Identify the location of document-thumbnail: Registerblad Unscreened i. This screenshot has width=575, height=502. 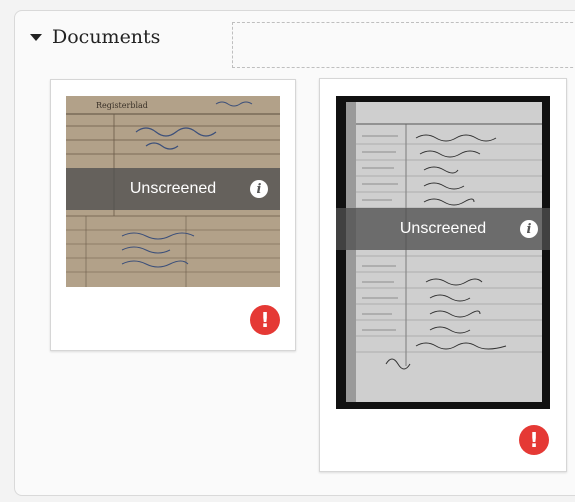
(173, 191).